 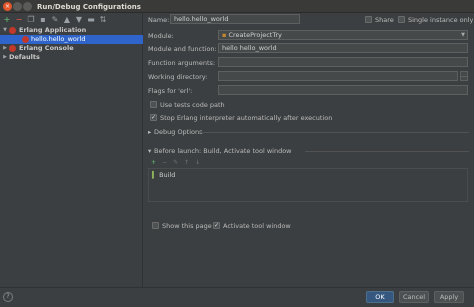 I want to click on chevron-right-icon: ▸, so click(x=149, y=132).